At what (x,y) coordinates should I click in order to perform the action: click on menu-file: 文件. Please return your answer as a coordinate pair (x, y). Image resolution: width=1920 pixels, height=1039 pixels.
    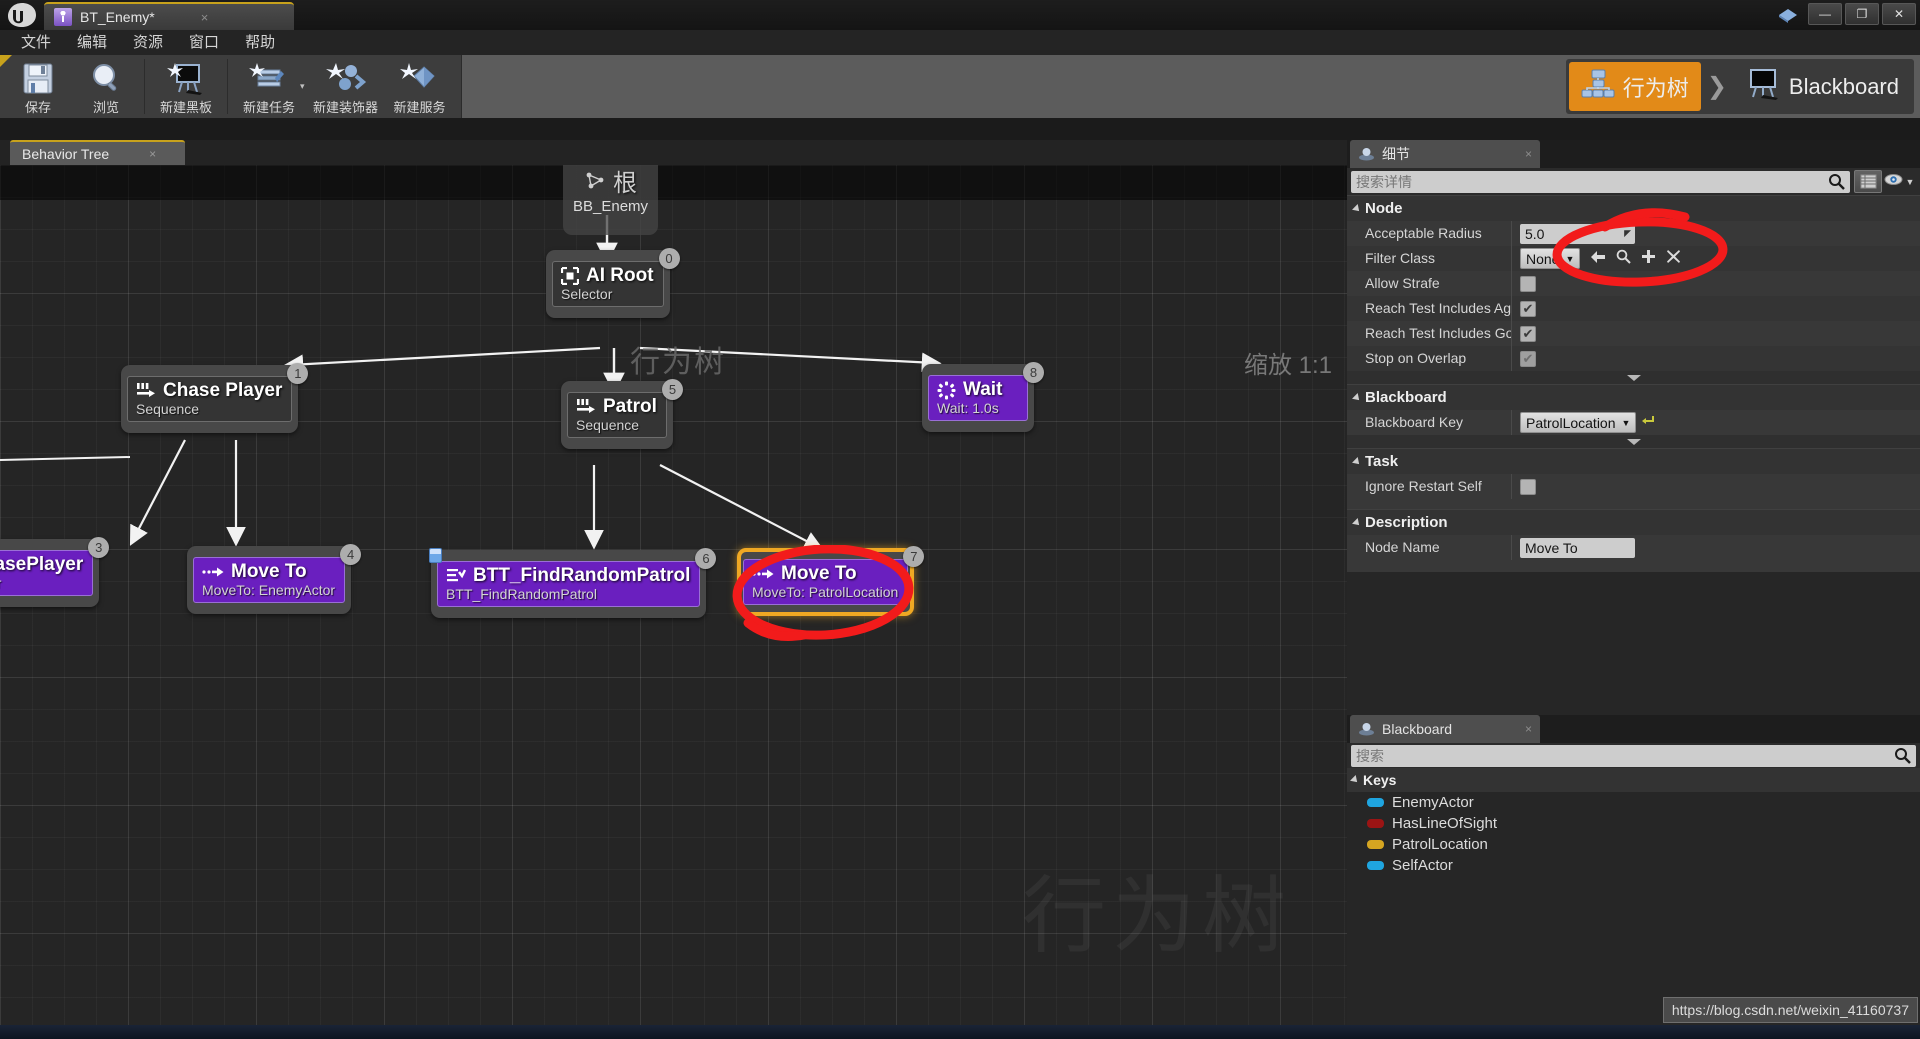
    Looking at the image, I should click on (36, 42).